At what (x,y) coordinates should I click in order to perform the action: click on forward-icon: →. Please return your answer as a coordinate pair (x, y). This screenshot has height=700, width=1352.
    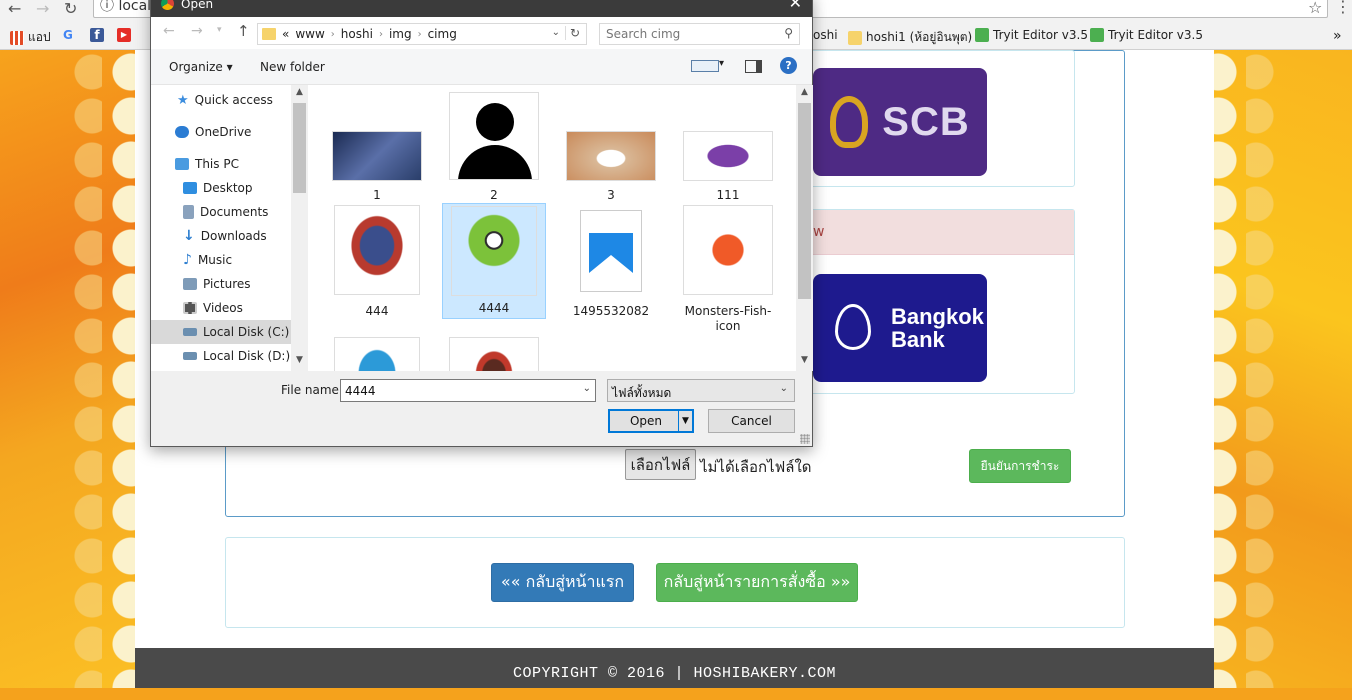
    Looking at the image, I should click on (42, 9).